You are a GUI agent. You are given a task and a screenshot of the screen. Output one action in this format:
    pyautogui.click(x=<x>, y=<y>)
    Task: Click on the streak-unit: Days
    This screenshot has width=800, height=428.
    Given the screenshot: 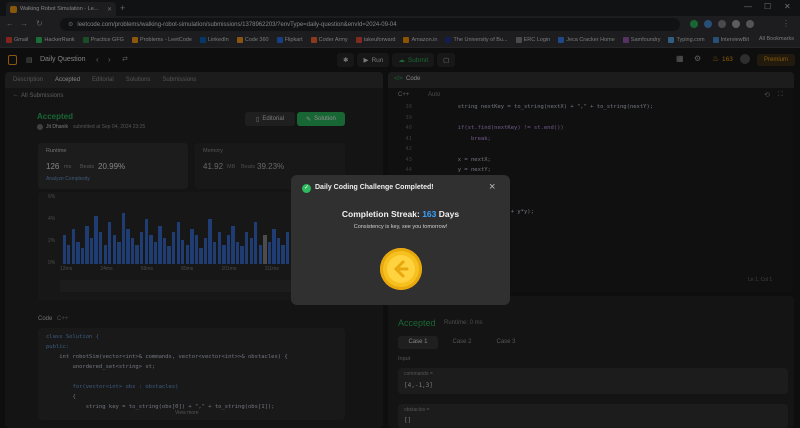 What is the action you would take?
    pyautogui.click(x=449, y=214)
    